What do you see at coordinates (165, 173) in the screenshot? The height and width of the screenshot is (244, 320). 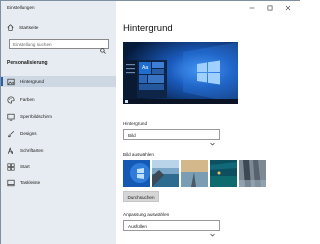 I see `thumbnail-coast` at bounding box center [165, 173].